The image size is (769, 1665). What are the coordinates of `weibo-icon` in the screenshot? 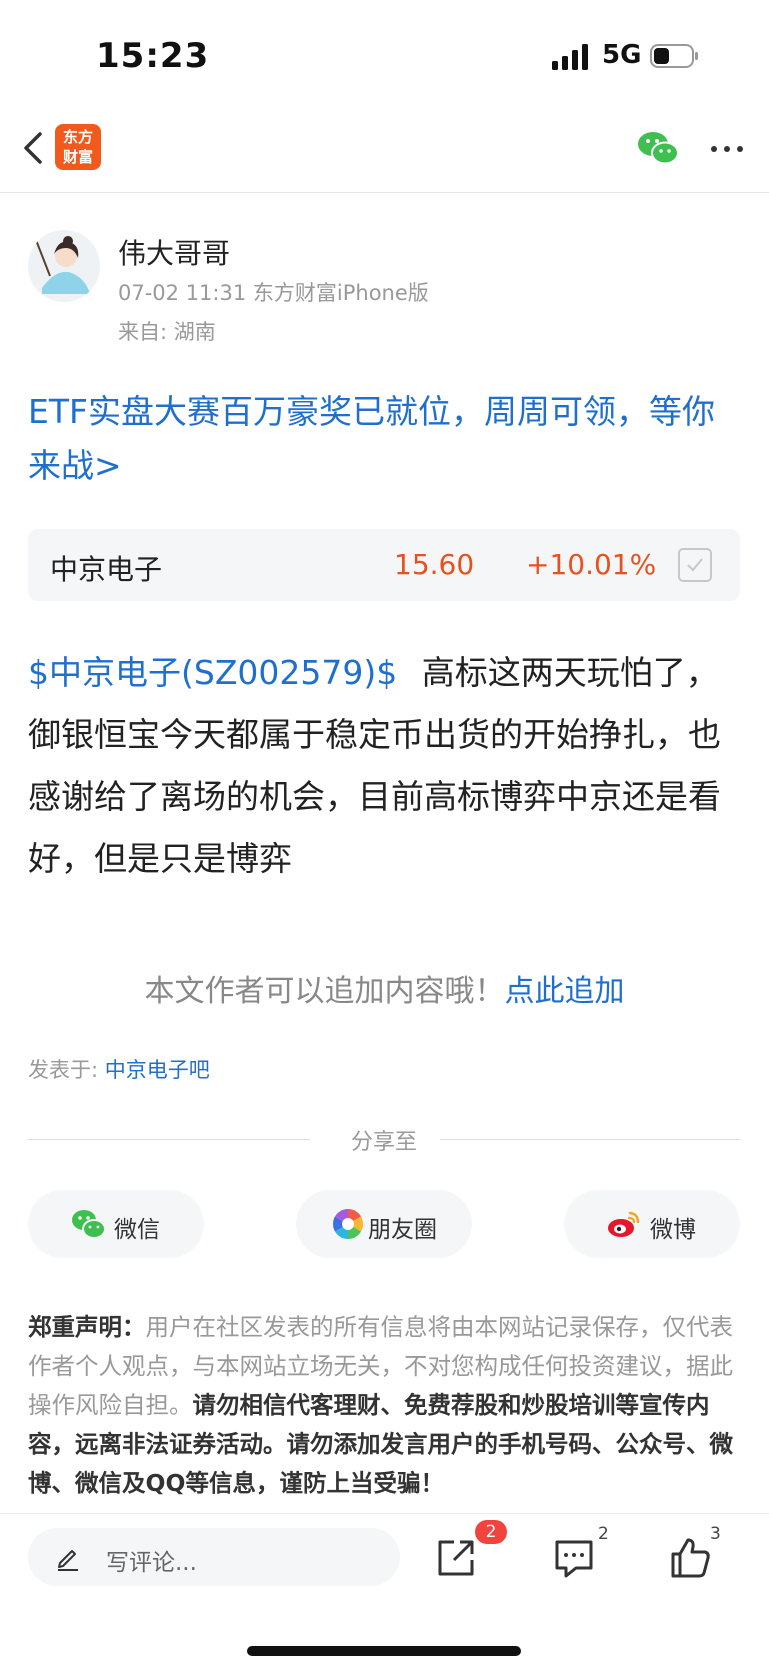 It's located at (624, 1224).